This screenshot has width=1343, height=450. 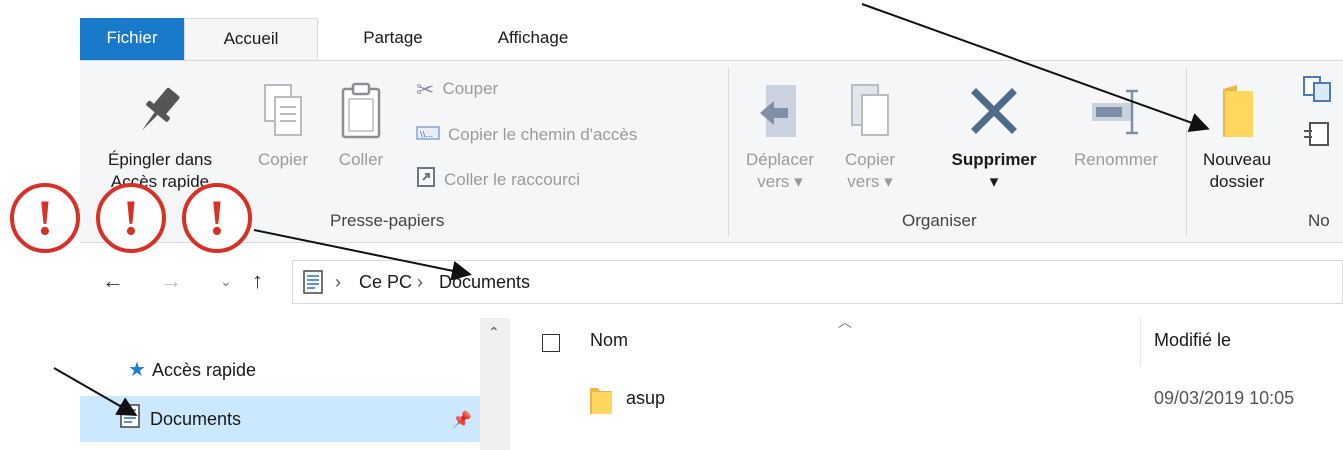 What do you see at coordinates (870, 159) in the screenshot?
I see `copy-to-label-line1: Copier` at bounding box center [870, 159].